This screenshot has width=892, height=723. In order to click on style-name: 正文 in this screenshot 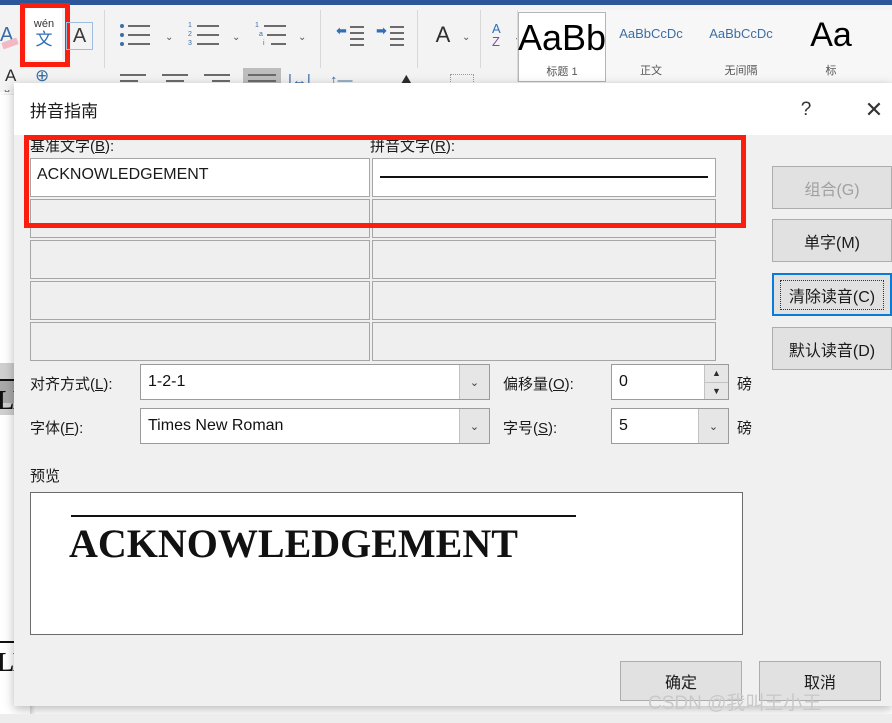, I will do `click(651, 71)`.